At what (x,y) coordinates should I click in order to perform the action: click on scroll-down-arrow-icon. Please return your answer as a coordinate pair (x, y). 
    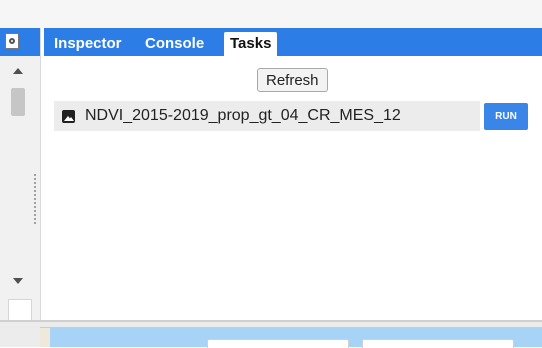
    Looking at the image, I should click on (18, 281).